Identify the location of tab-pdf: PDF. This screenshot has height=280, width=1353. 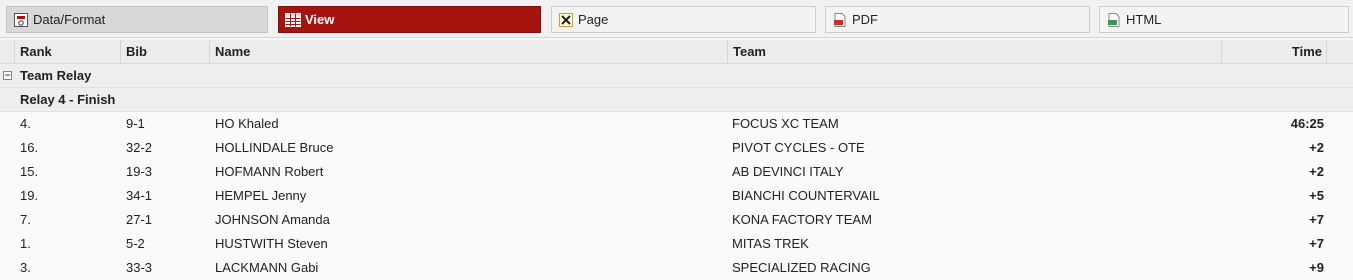
(957, 19).